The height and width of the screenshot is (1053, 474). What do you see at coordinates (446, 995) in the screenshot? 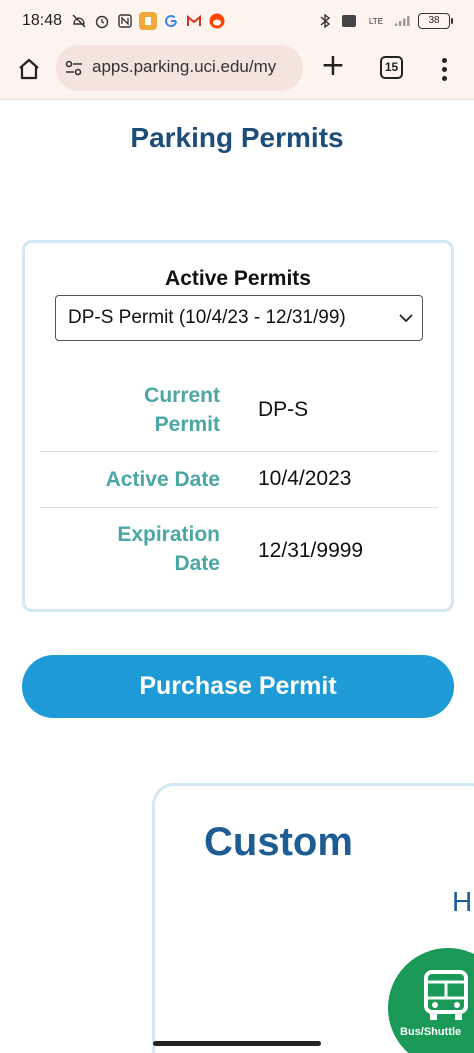
I see `bus-icon` at bounding box center [446, 995].